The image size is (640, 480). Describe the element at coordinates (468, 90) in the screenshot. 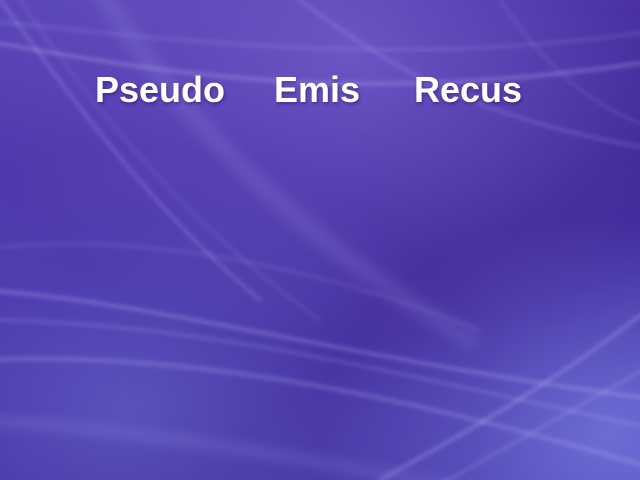

I see `column-header-recus: Recus` at that location.